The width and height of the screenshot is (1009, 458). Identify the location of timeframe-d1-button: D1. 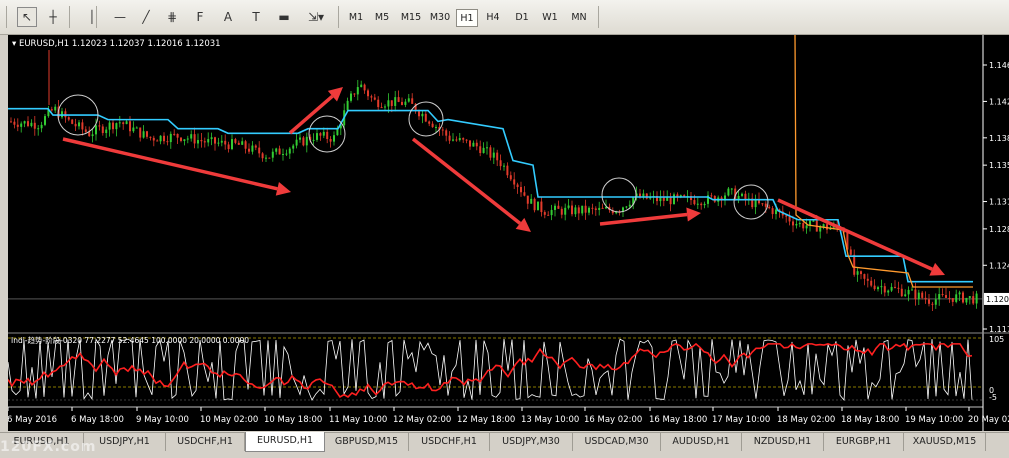
(522, 18).